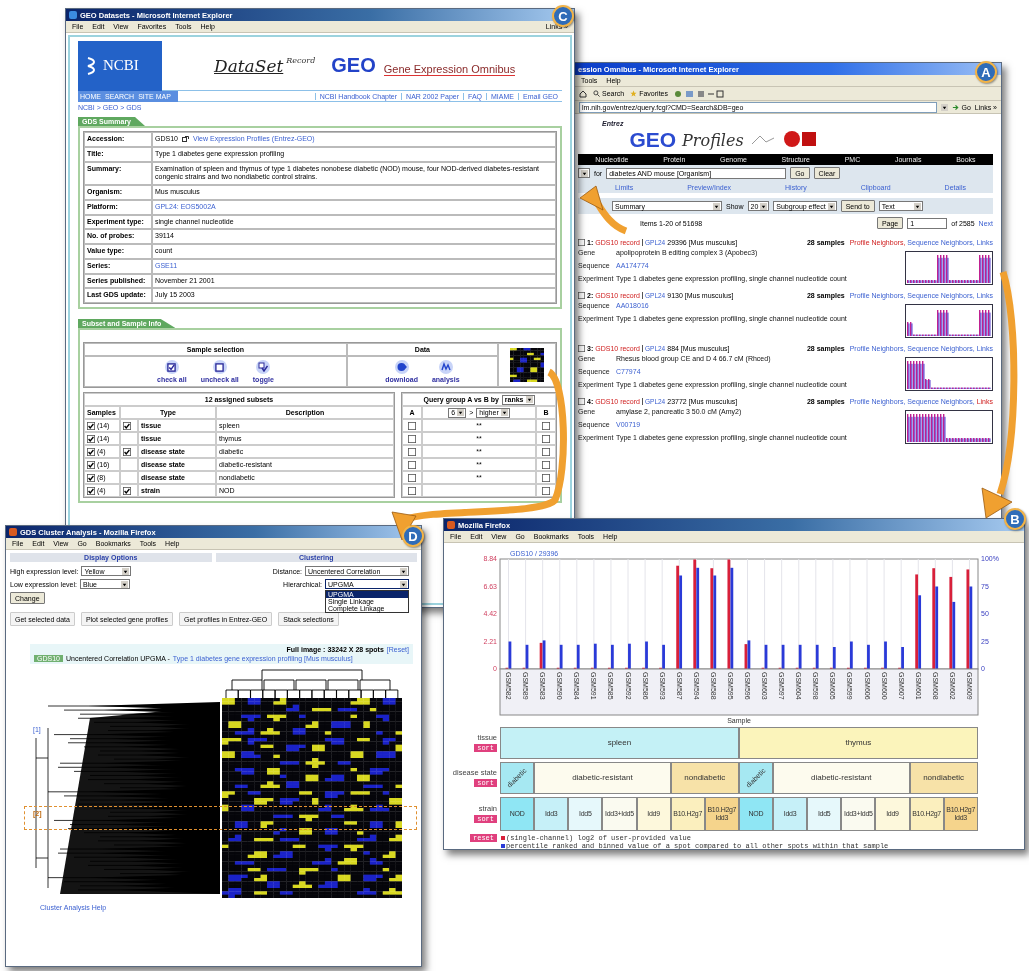 The height and width of the screenshot is (971, 1029). Describe the element at coordinates (449, 69) in the screenshot. I see `geo-name: Gene Expression Omnibus` at that location.